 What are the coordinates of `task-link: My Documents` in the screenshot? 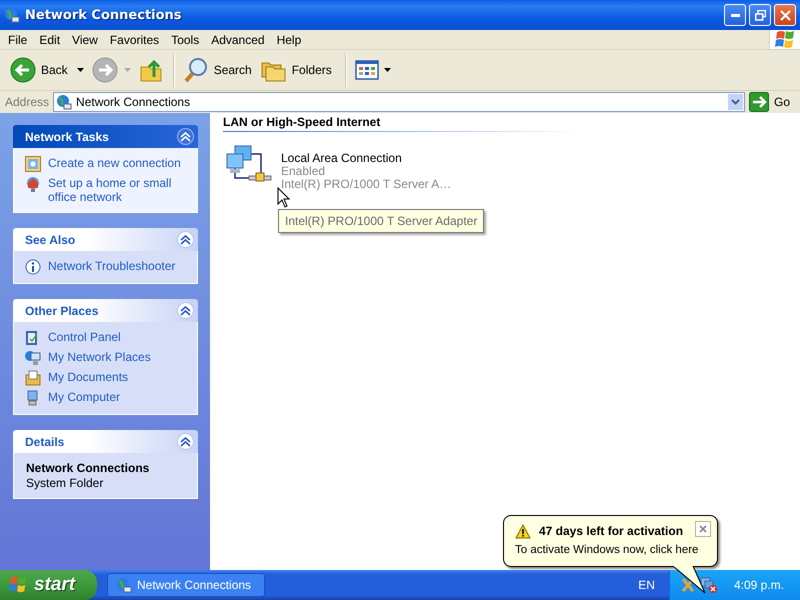 It's located at (118, 377).